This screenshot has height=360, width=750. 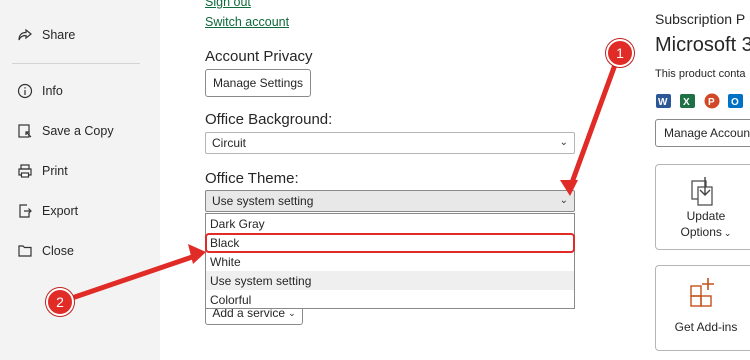 I want to click on arrow-to-theme-dropdown, so click(x=593, y=125).